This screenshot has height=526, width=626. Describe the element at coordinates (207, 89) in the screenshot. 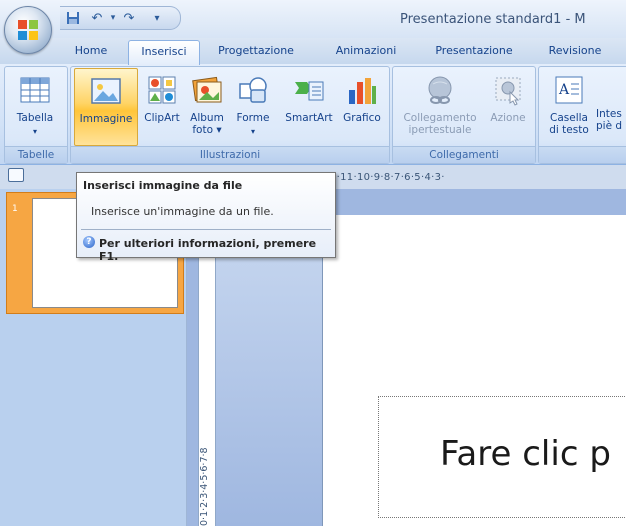

I see `photo-album-icon` at that location.